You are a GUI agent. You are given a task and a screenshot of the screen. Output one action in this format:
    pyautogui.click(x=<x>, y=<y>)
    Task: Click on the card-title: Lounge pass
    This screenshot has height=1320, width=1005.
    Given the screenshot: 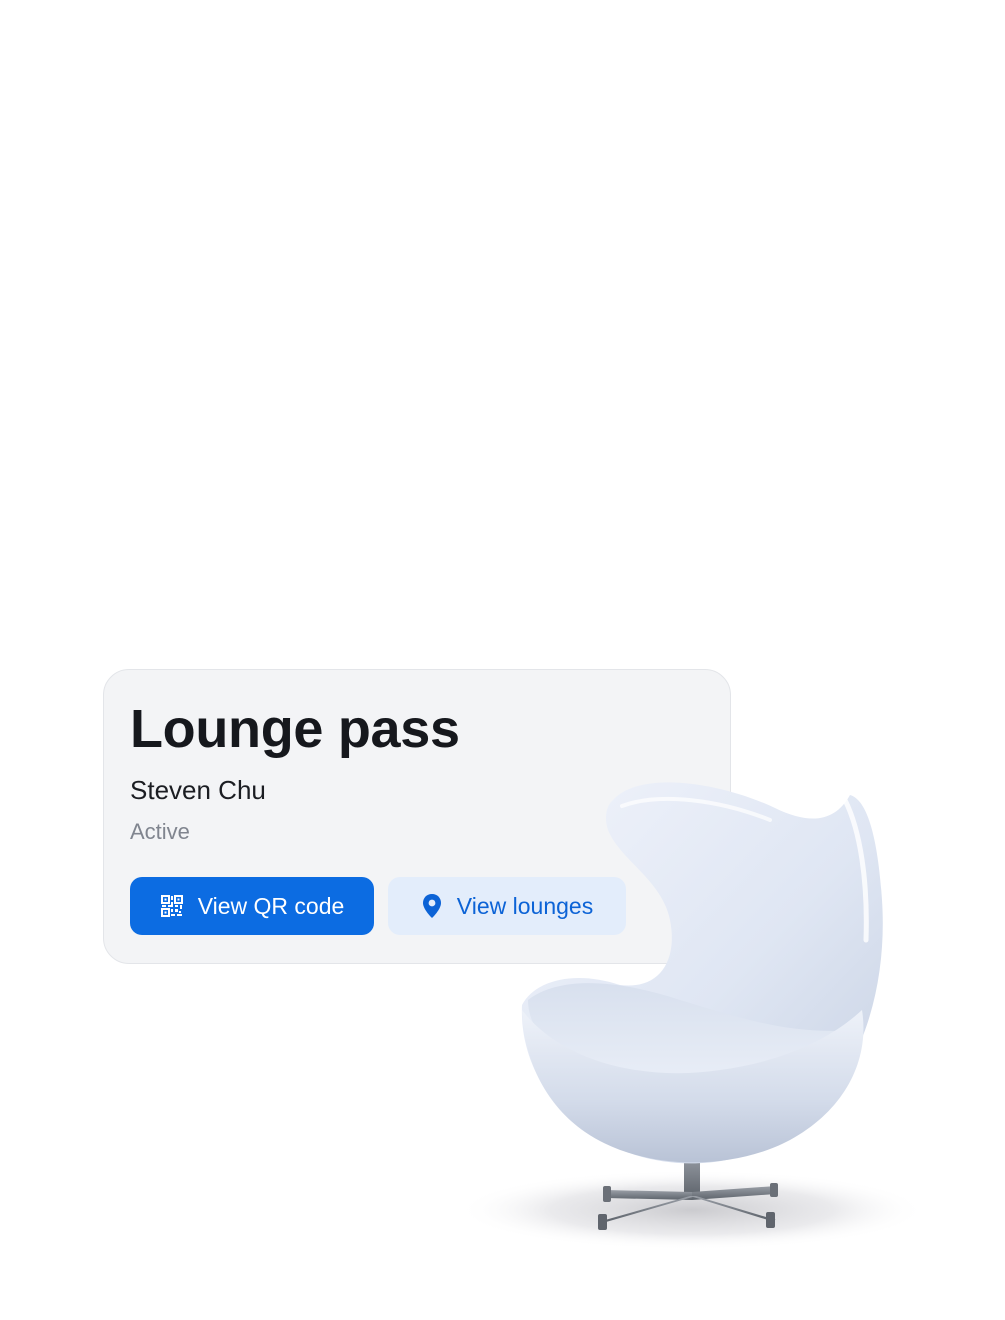 What is the action you would take?
    pyautogui.click(x=295, y=729)
    